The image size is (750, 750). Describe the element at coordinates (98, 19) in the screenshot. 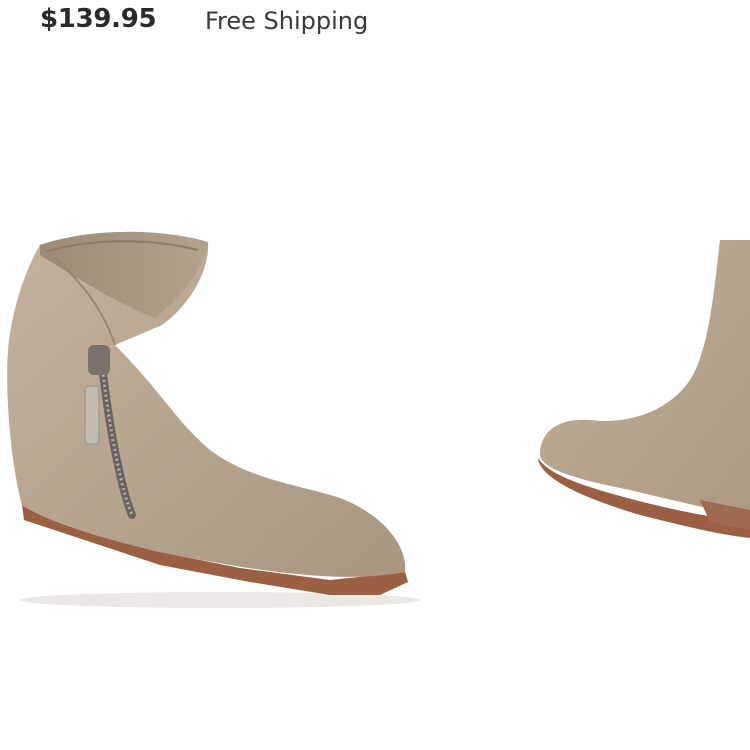

I see `product-price: $139.95` at that location.